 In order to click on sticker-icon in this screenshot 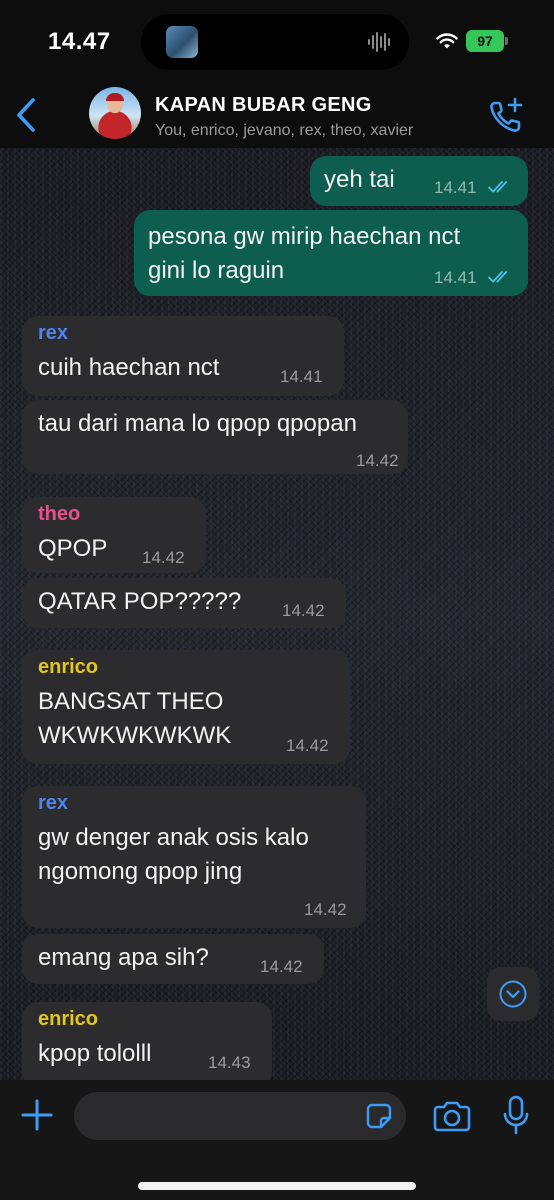, I will do `click(379, 1116)`.